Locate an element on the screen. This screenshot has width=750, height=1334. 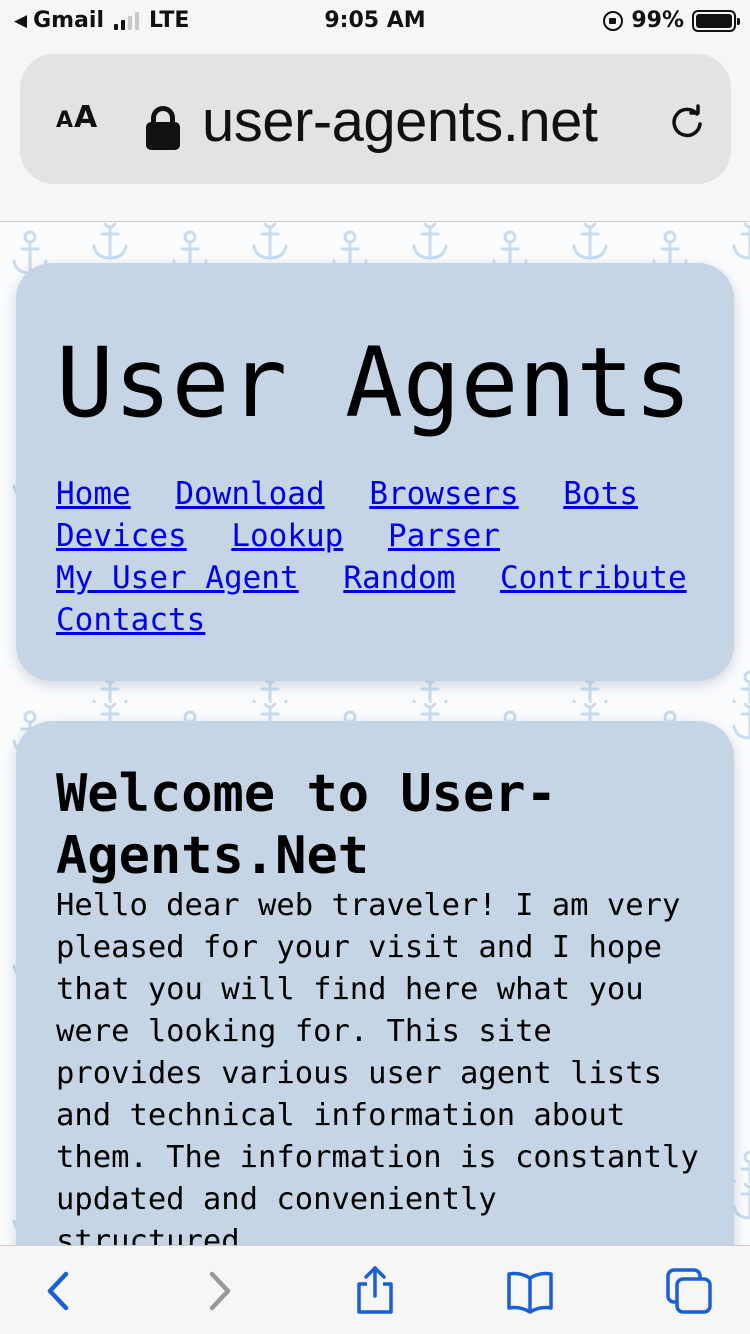
nav-link-home: Home is located at coordinates (93, 494).